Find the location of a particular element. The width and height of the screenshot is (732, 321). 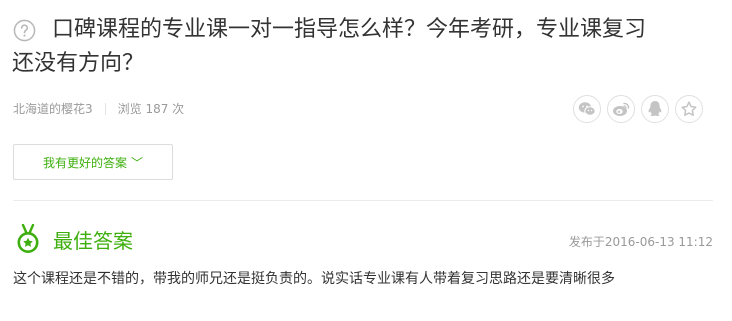

section-divider is located at coordinates (363, 200).